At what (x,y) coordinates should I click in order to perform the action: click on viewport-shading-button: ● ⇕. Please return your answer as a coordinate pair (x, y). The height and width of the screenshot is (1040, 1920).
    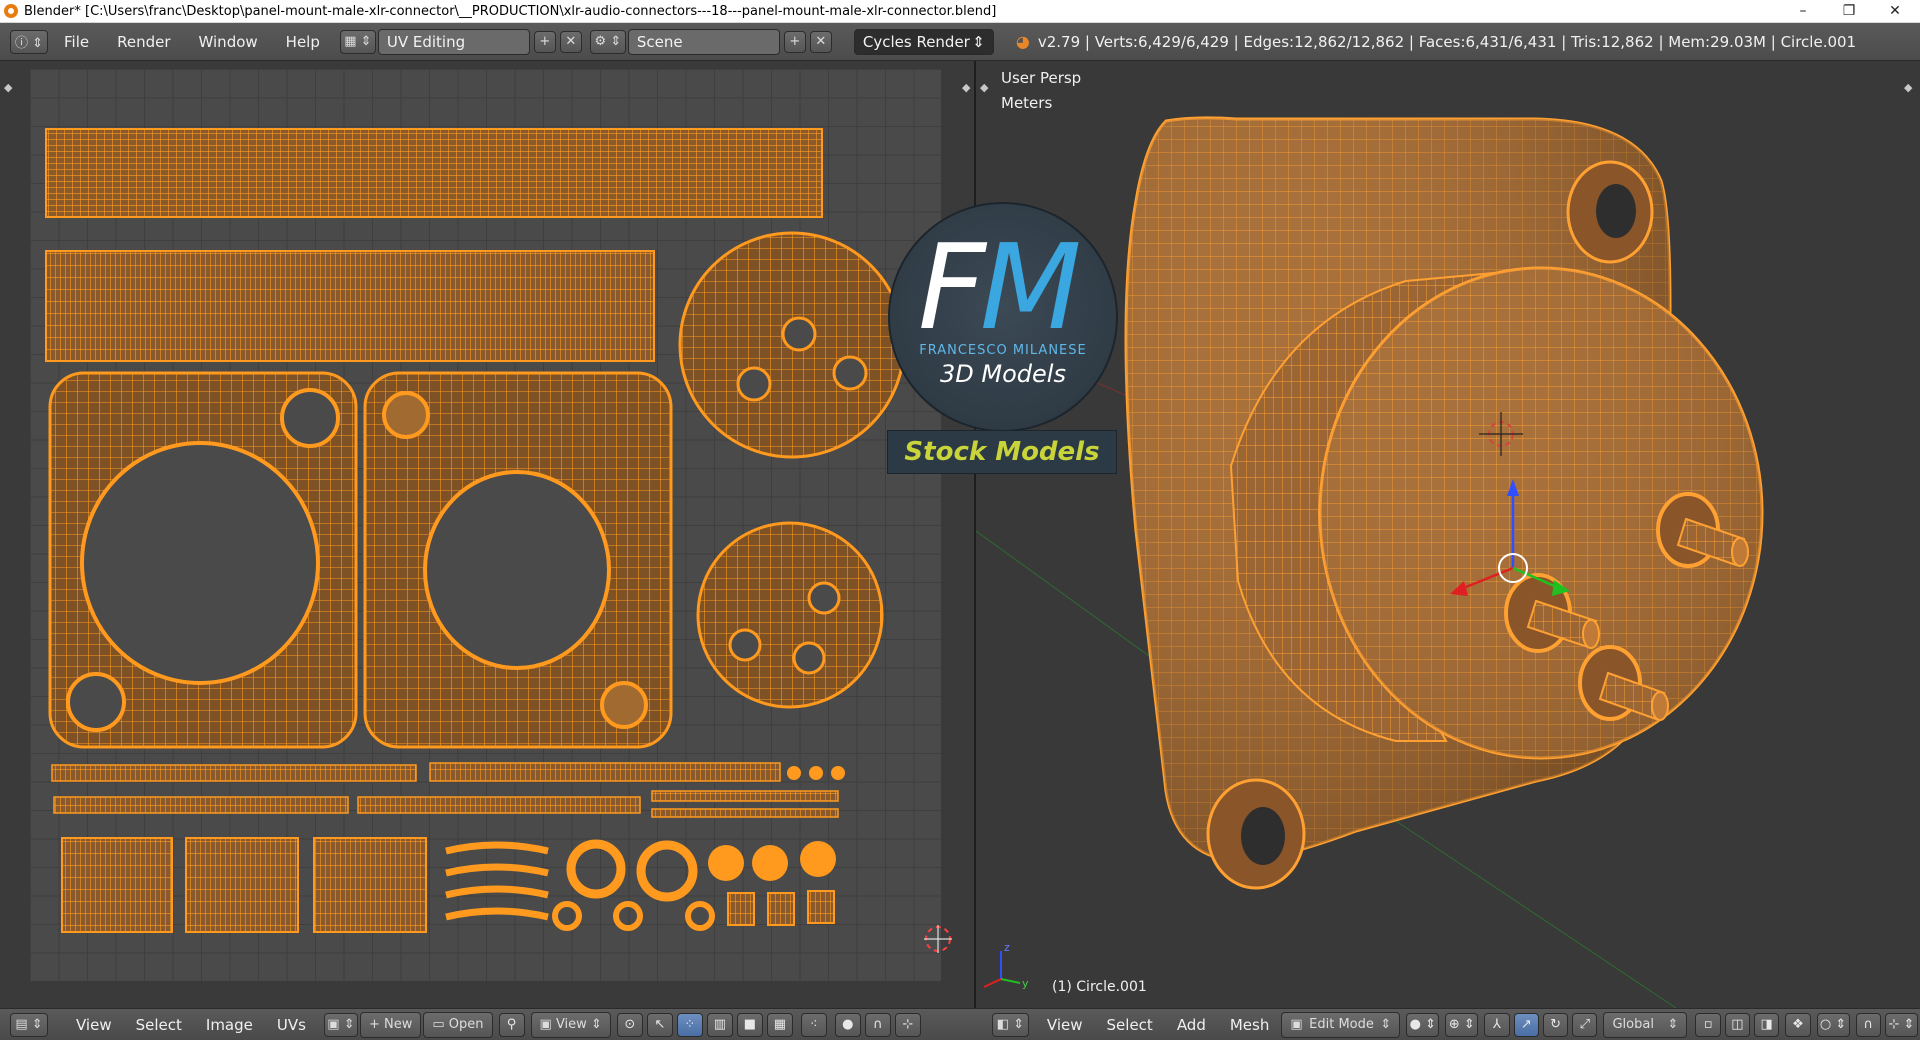
    Looking at the image, I should click on (1423, 1024).